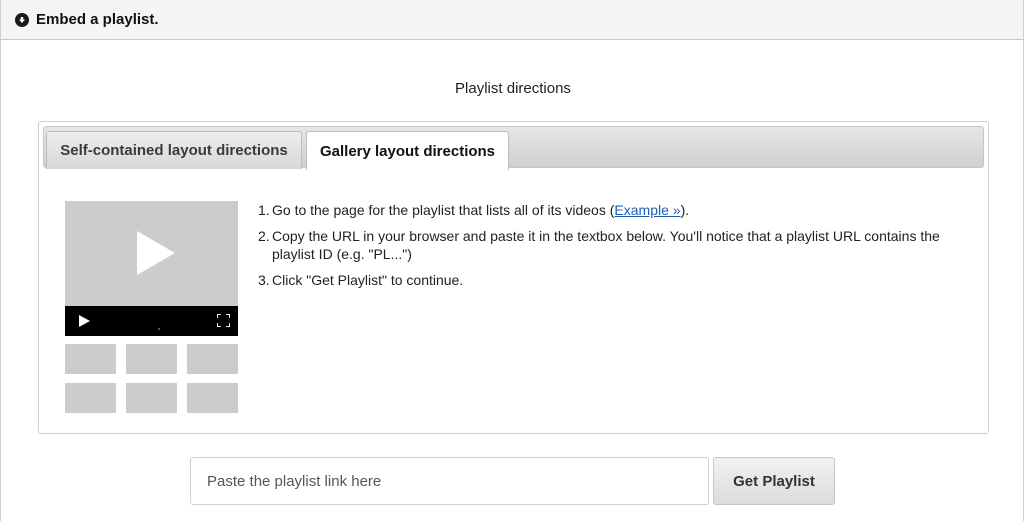 The image size is (1024, 521). Describe the element at coordinates (647, 210) in the screenshot. I see `example-link: Example »` at that location.